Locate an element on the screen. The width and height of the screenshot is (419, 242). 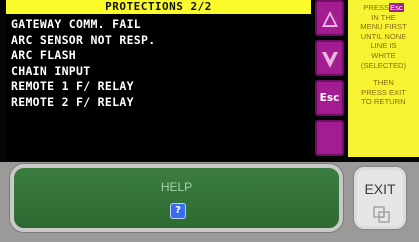
protection-item-arc-sensor-not-resp: ARC SENSOR NOT RESP. is located at coordinates (83, 41).